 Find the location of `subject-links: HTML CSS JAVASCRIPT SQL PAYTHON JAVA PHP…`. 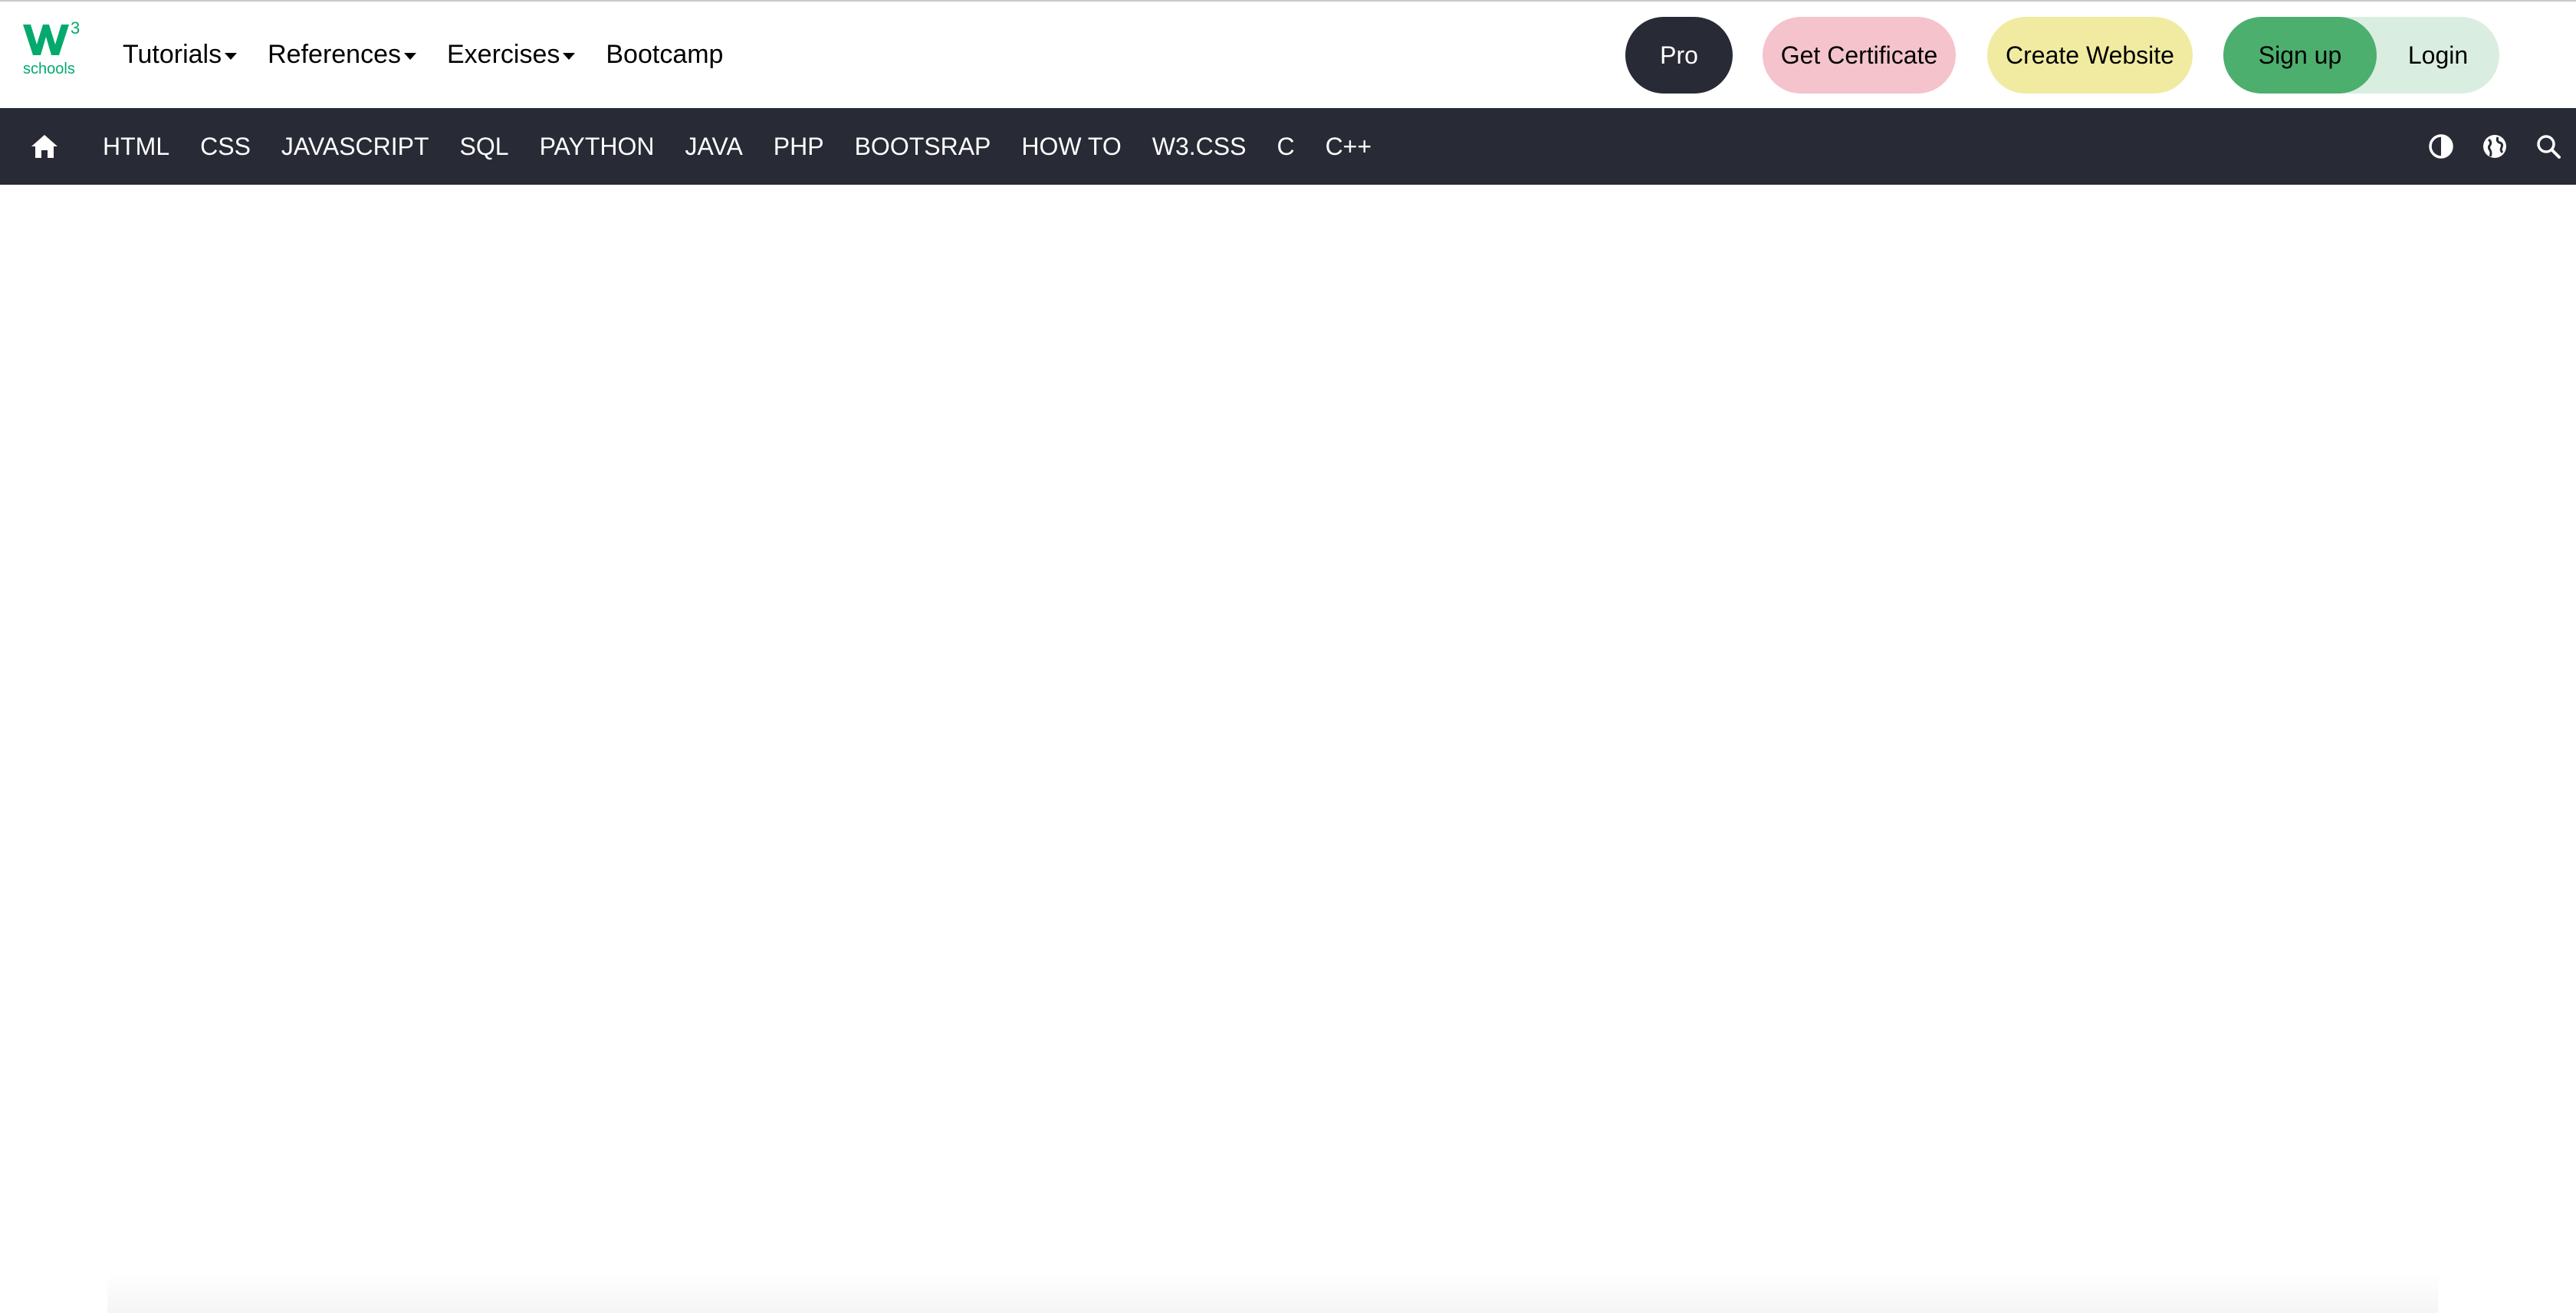

subject-links: HTML CSS JAVASCRIPT SQL PAYTHON JAVA PHP… is located at coordinates (752, 146).